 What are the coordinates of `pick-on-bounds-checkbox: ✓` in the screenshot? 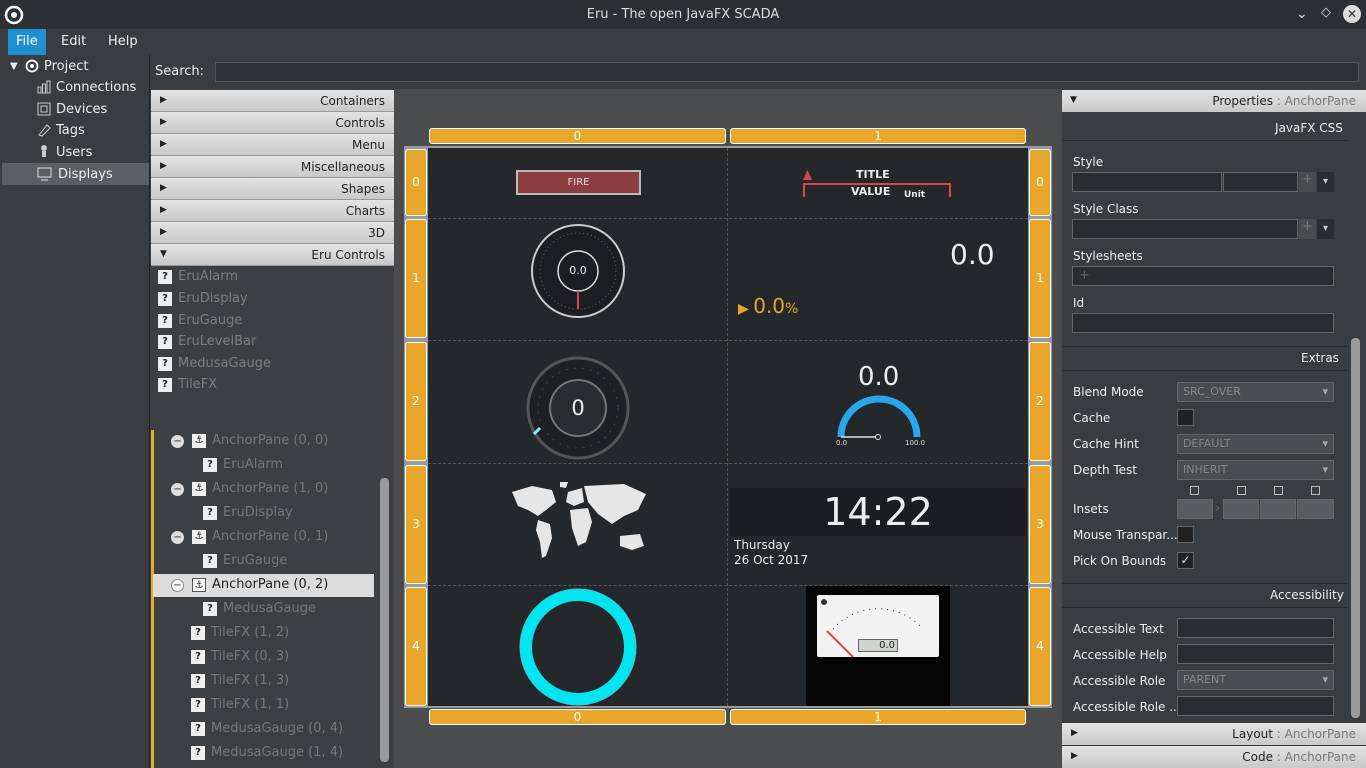 It's located at (1185, 560).